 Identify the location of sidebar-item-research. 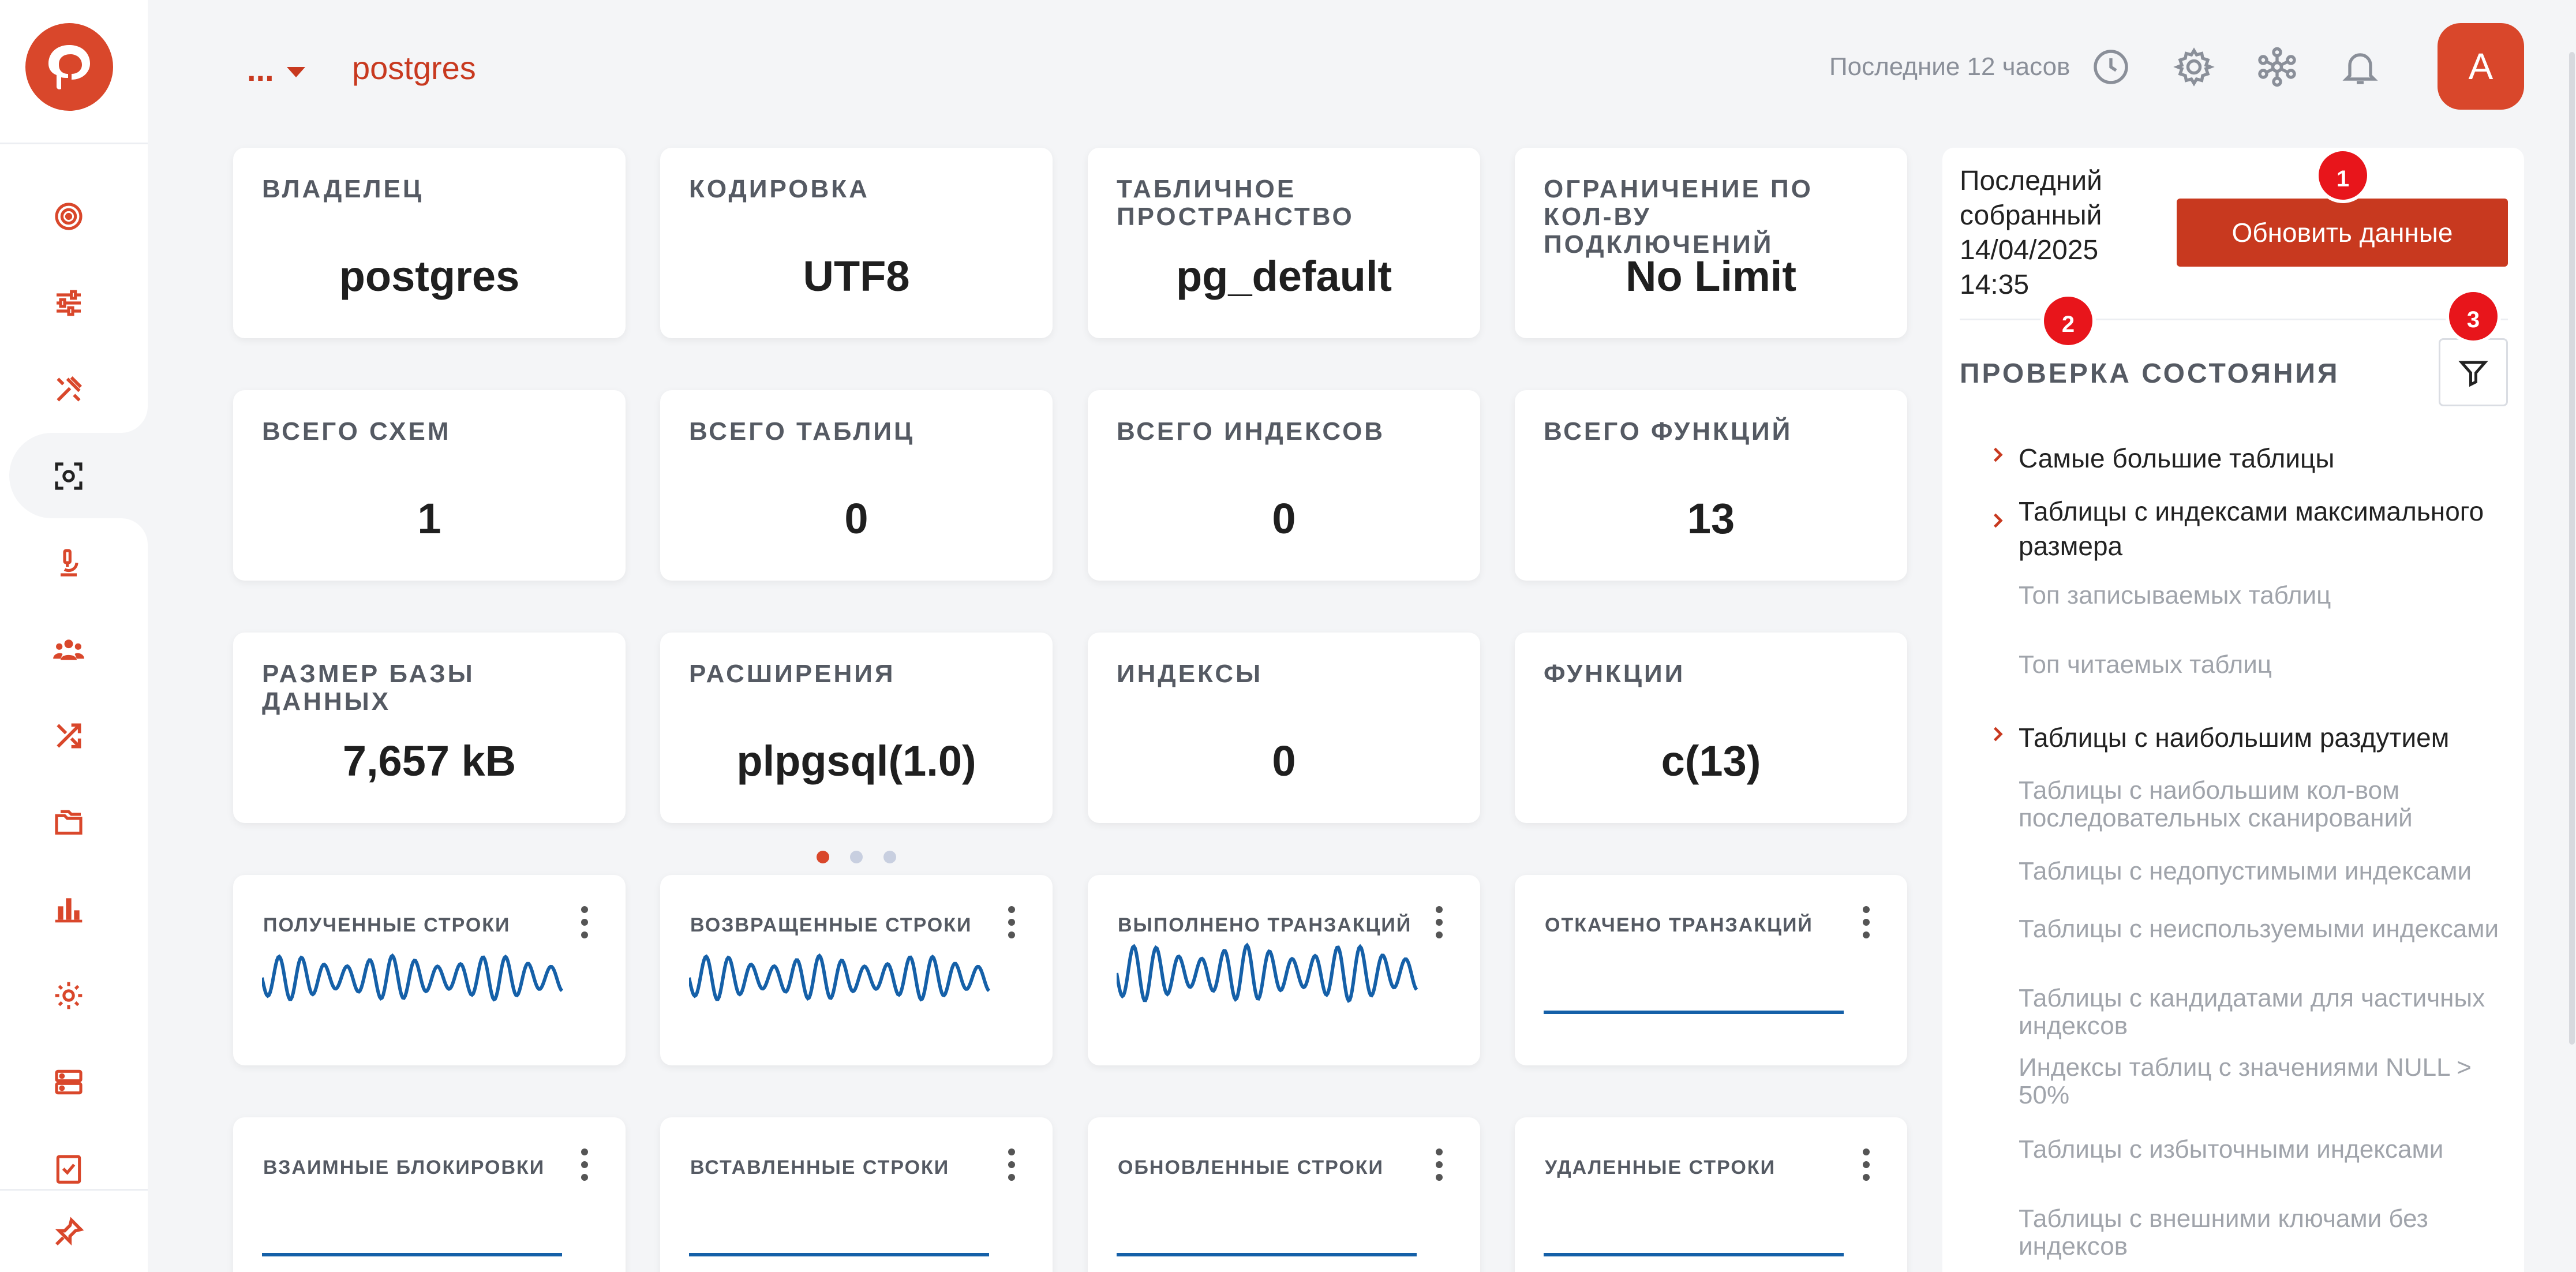
(68, 562).